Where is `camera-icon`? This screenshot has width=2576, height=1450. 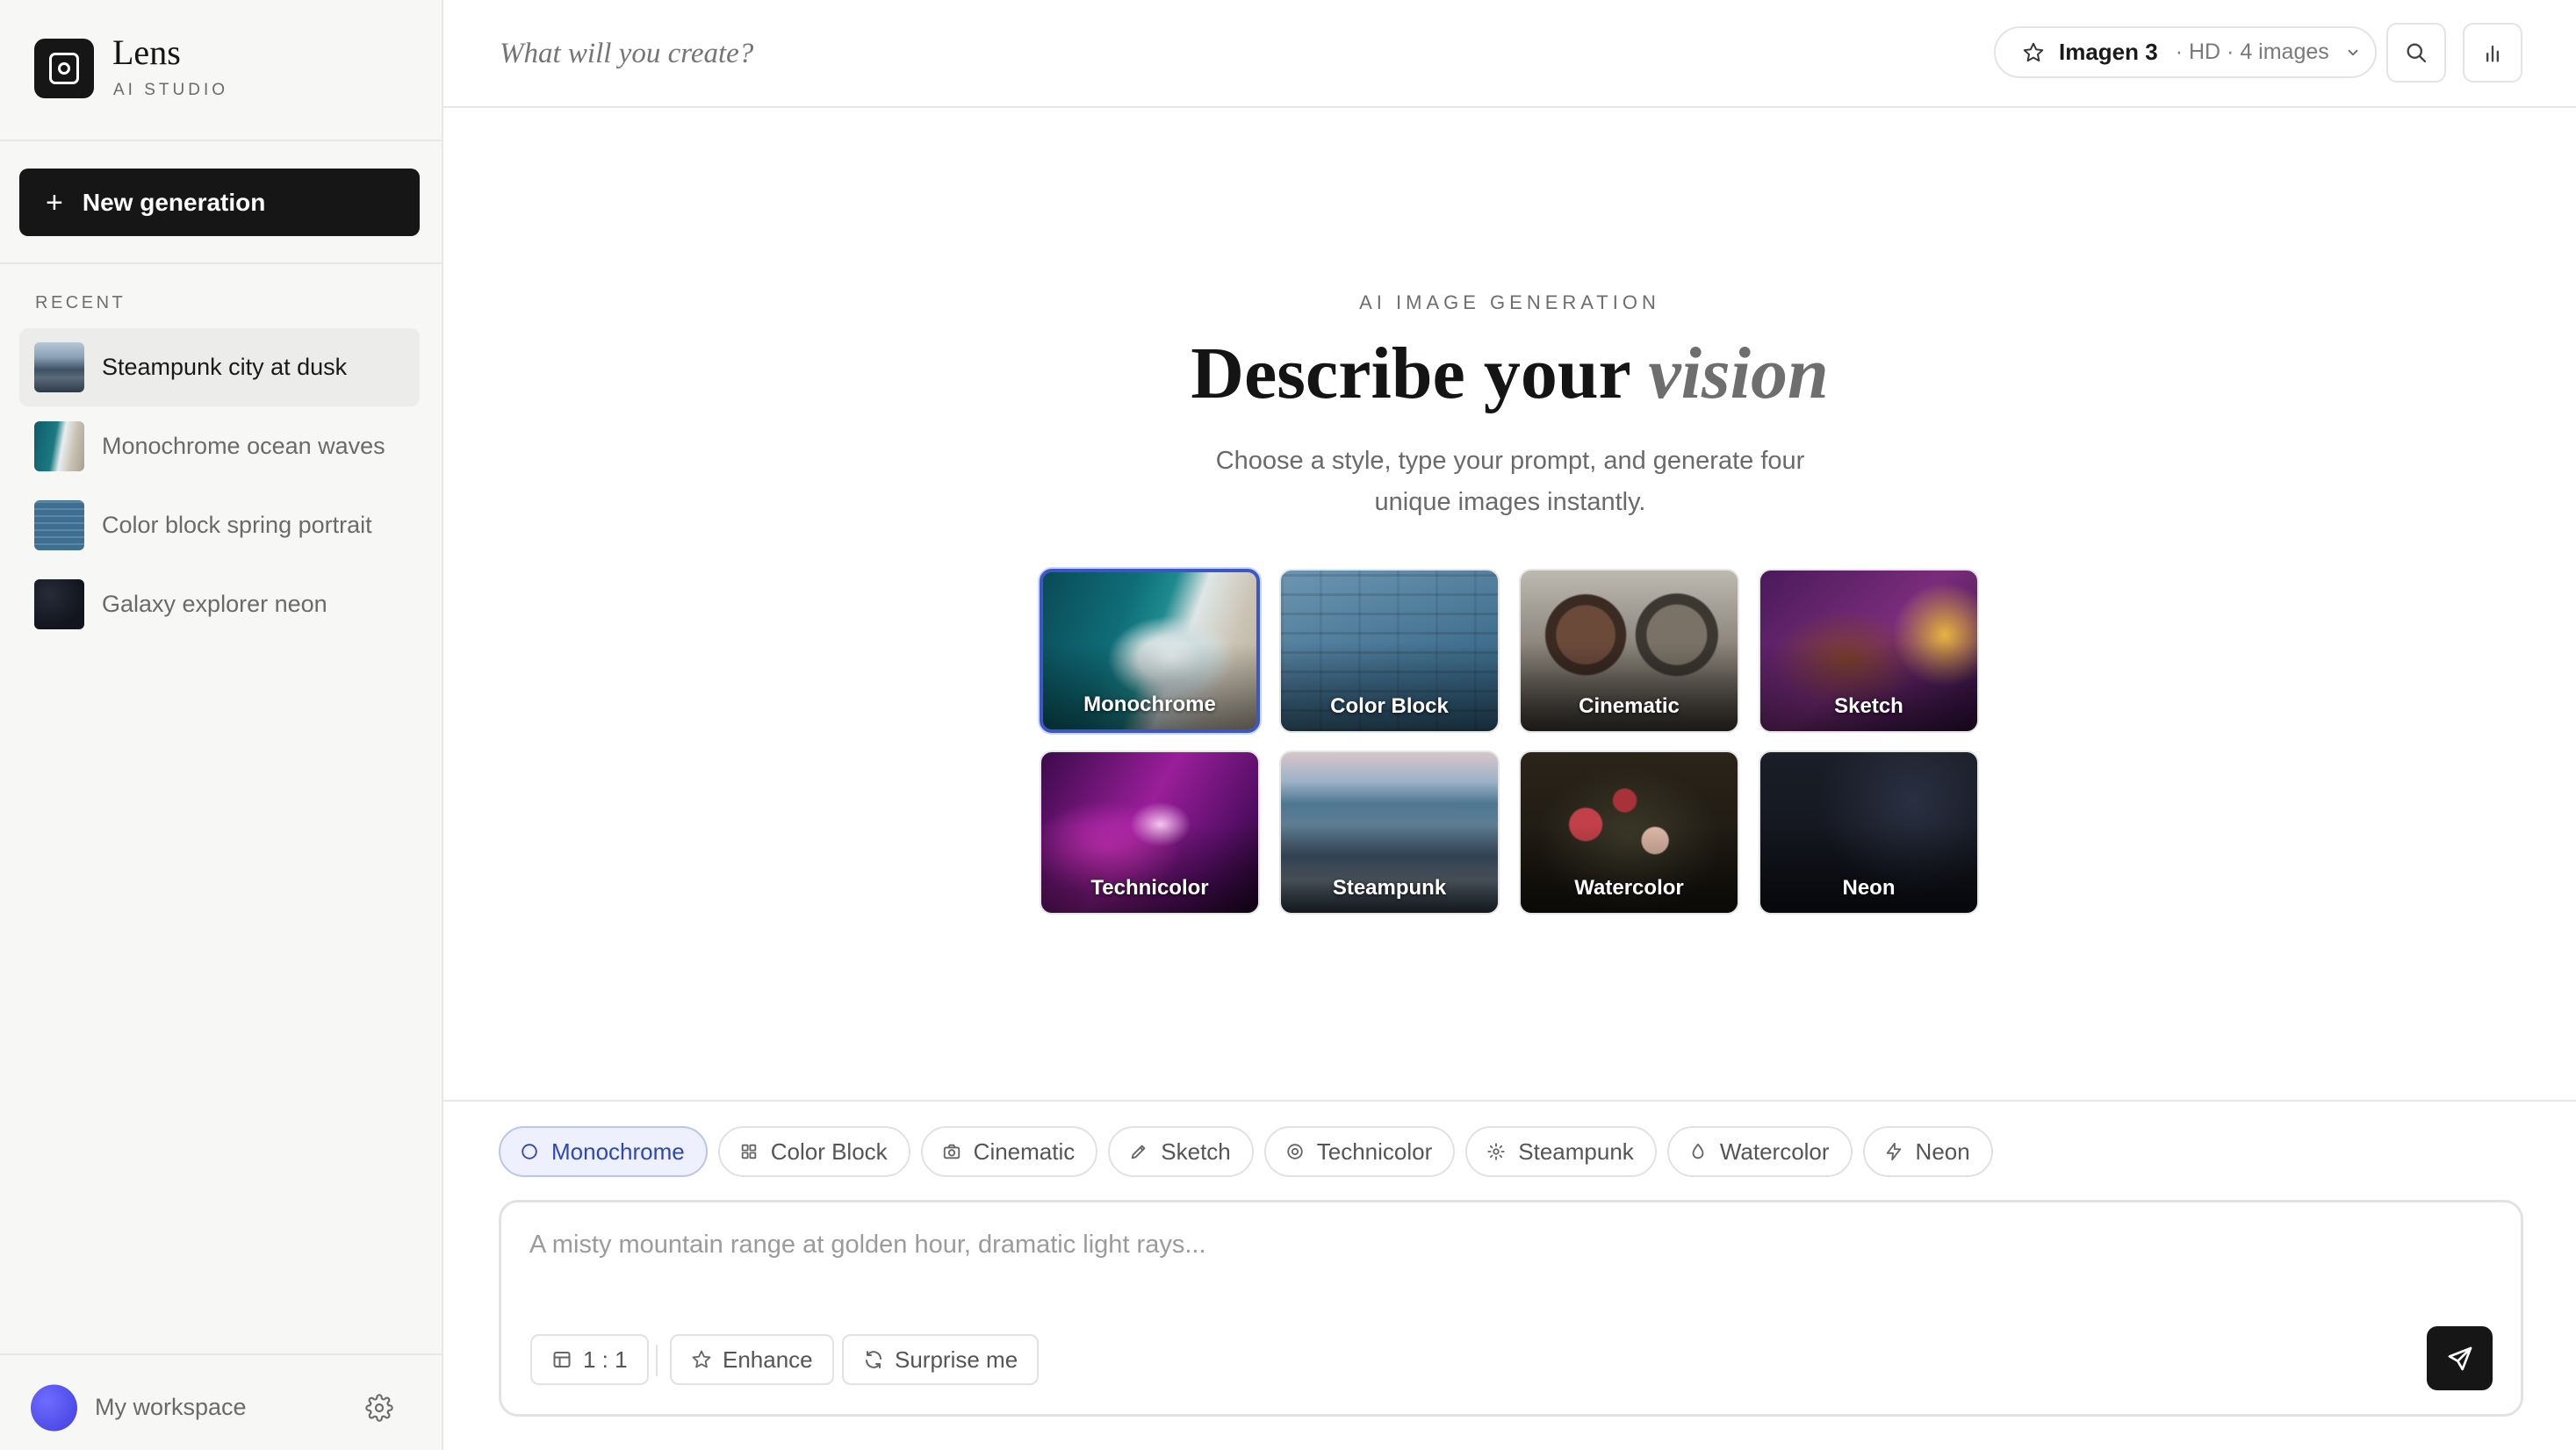
camera-icon is located at coordinates (951, 1151).